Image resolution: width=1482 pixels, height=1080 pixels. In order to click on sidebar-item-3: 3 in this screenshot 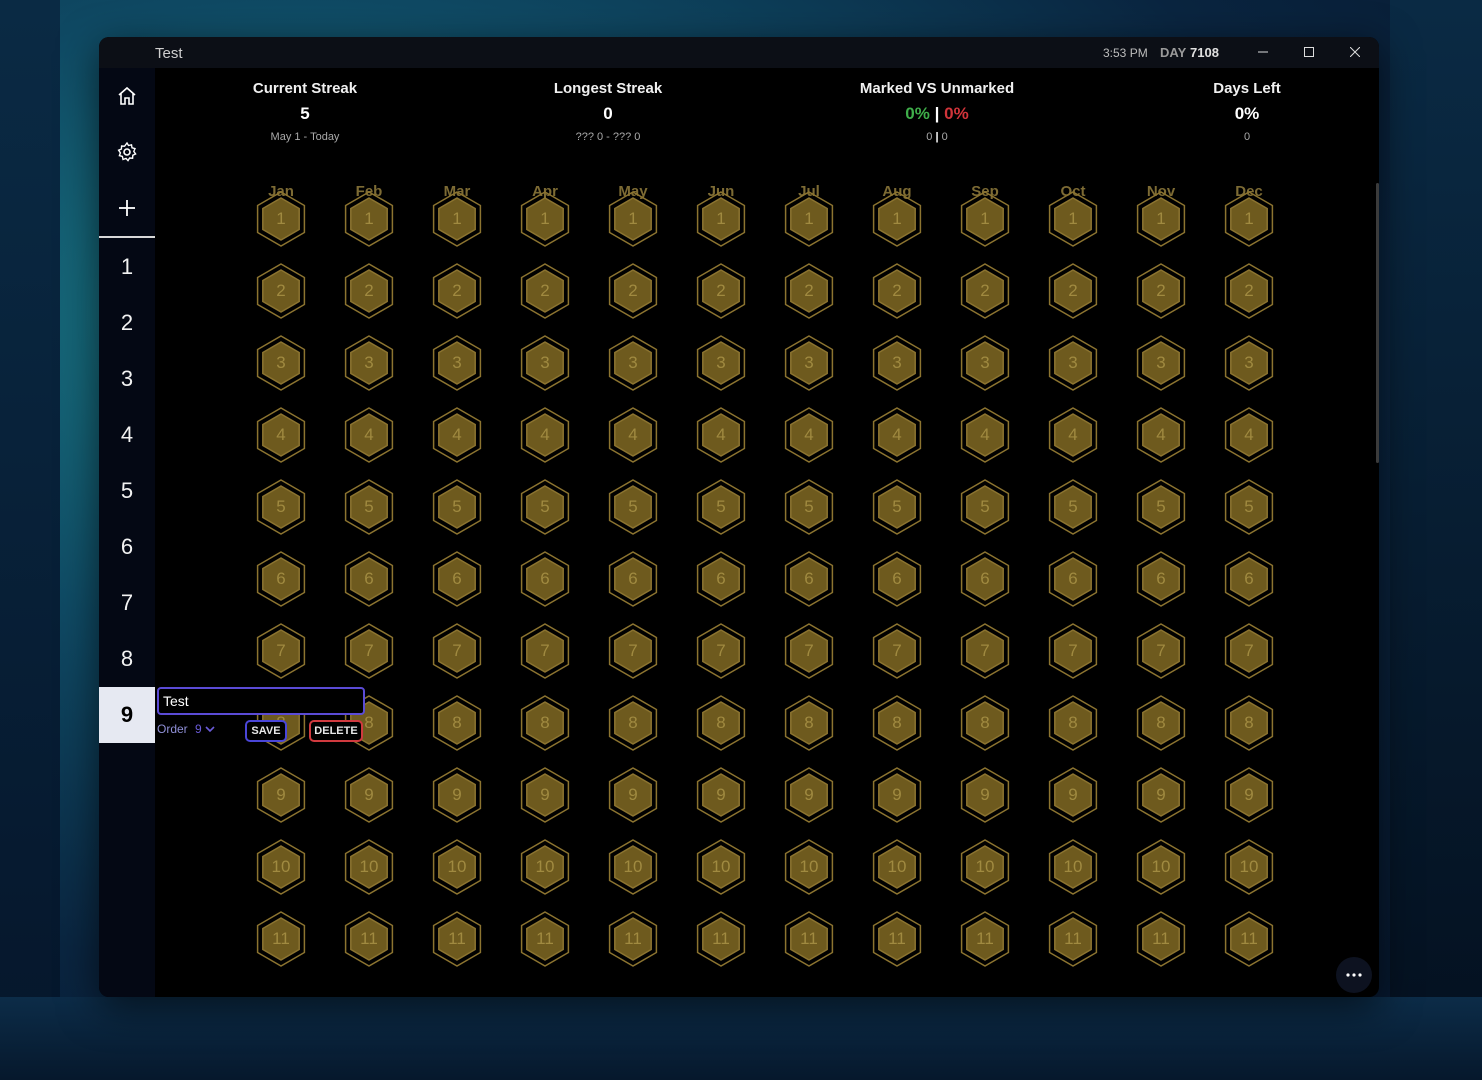, I will do `click(127, 379)`.